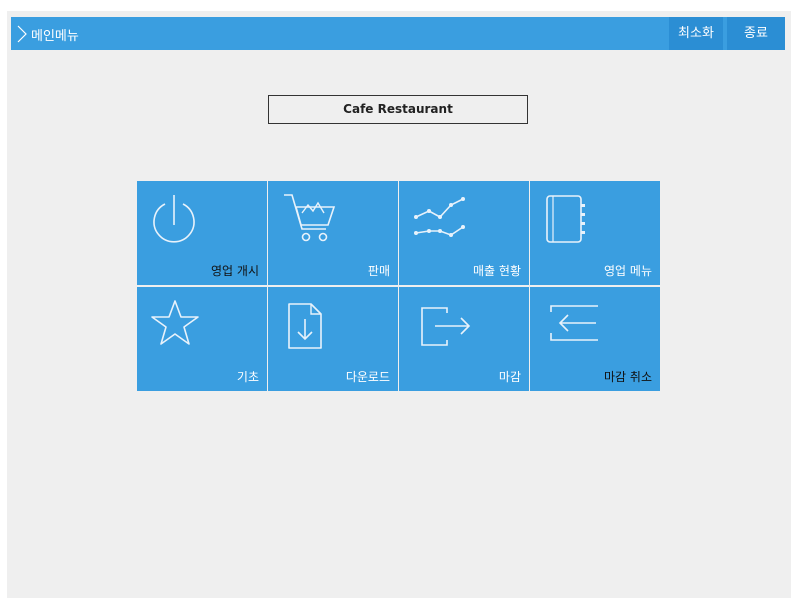 This screenshot has width=801, height=605. I want to click on tile-basics: 기초, so click(202, 339).